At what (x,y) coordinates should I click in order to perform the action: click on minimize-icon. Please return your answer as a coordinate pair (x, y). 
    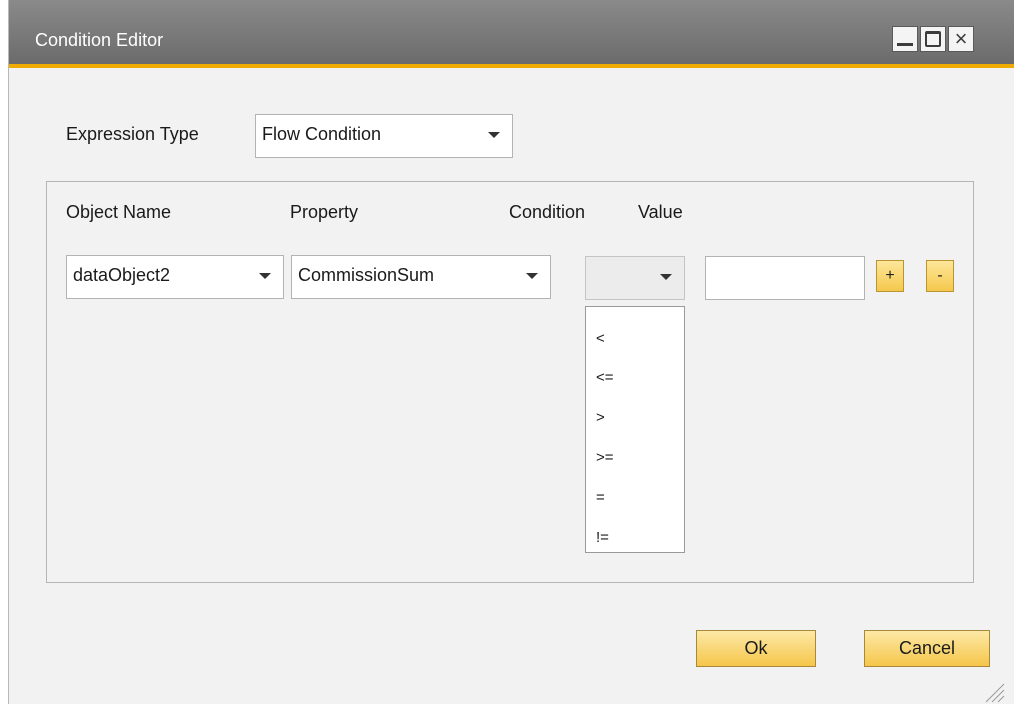
    Looking at the image, I should click on (905, 44).